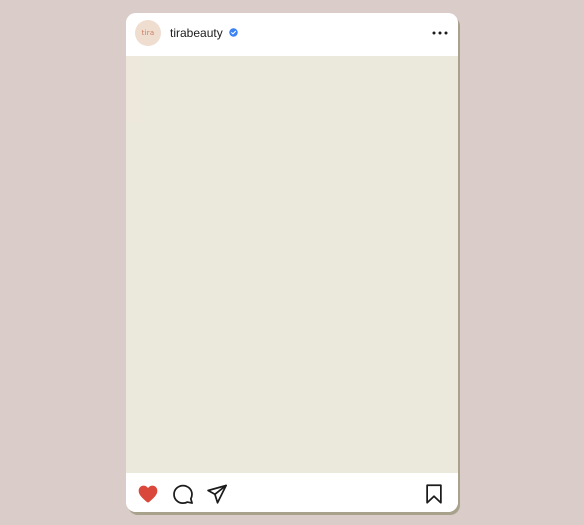  I want to click on comment-bubble-icon, so click(183, 494).